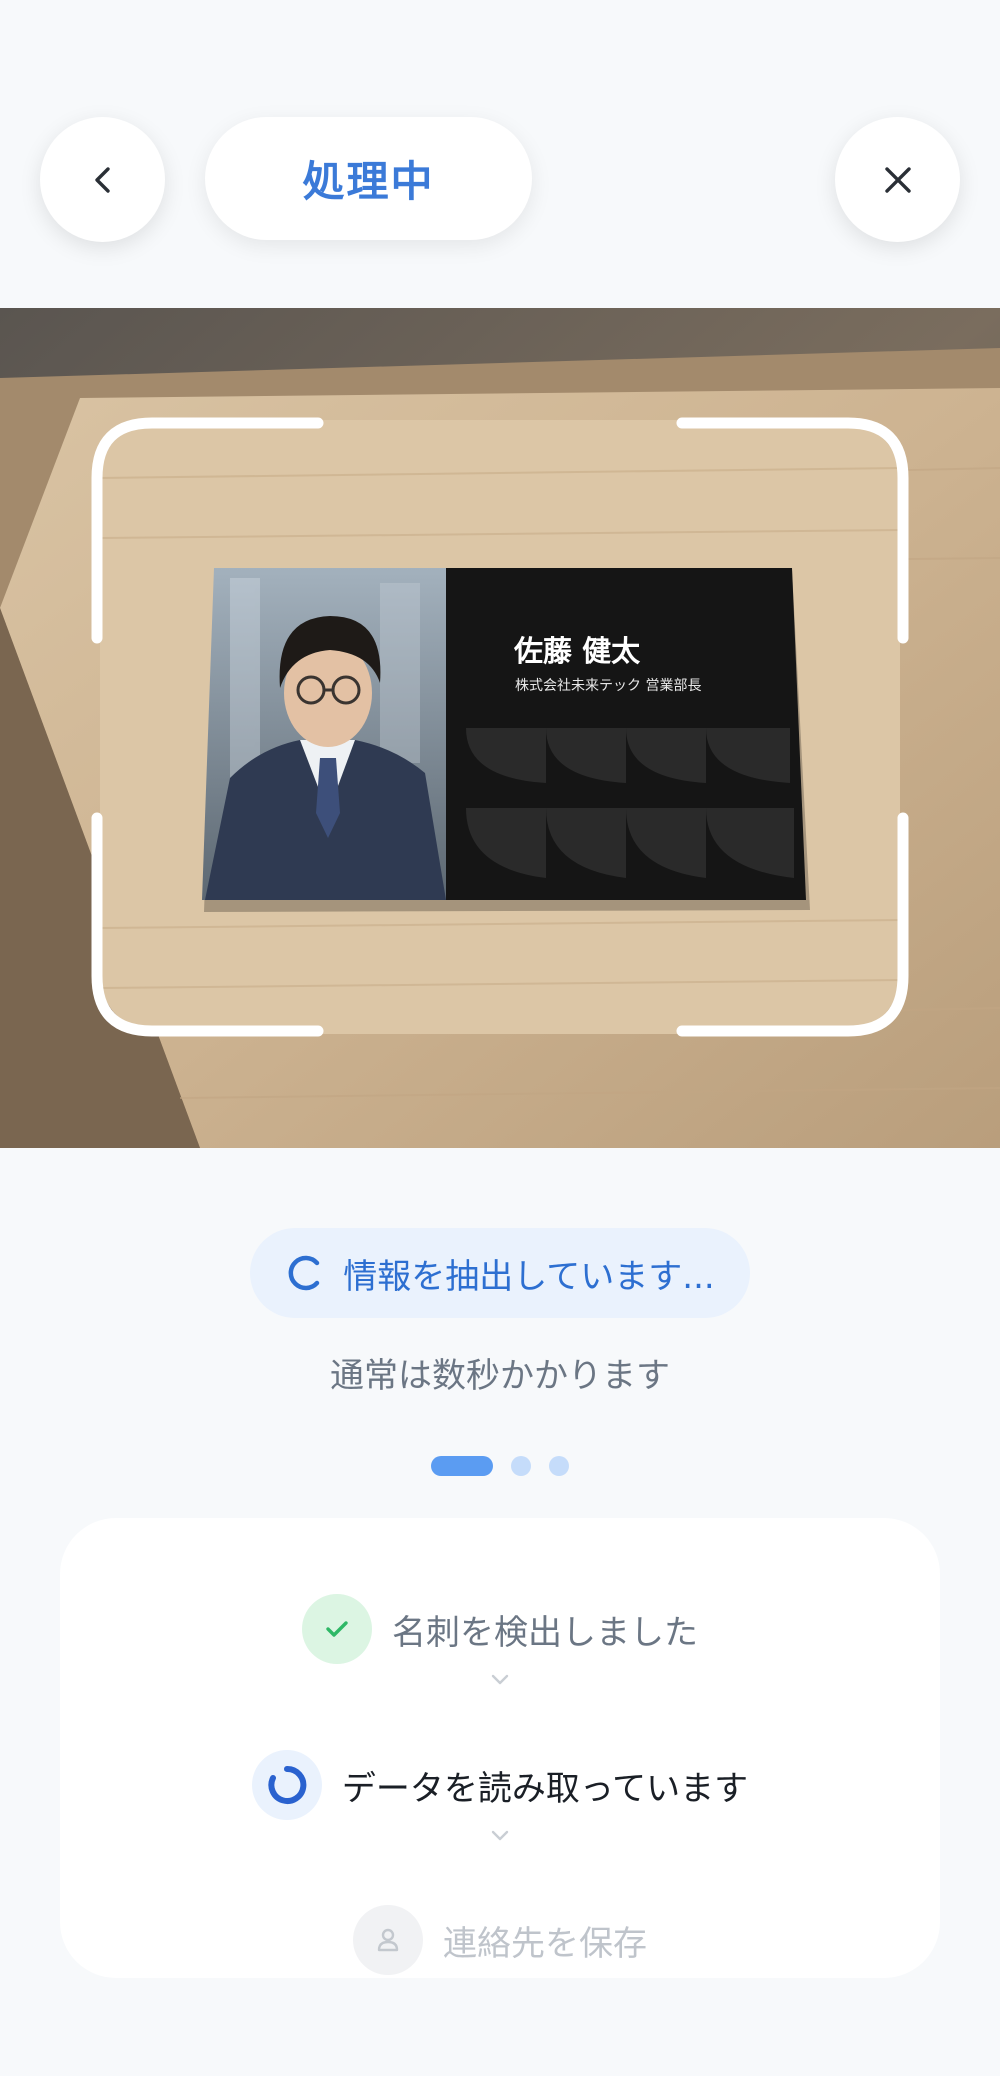 The width and height of the screenshot is (1000, 2076). I want to click on card-job-title: 株式会社未来テック 営業部長, so click(608, 686).